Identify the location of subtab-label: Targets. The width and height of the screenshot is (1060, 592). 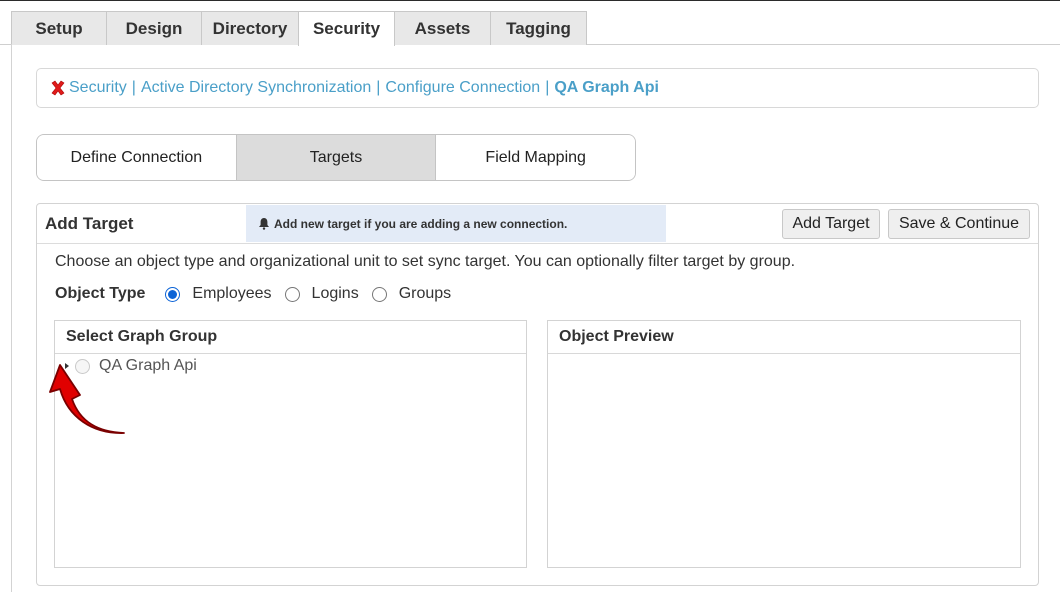
(336, 157).